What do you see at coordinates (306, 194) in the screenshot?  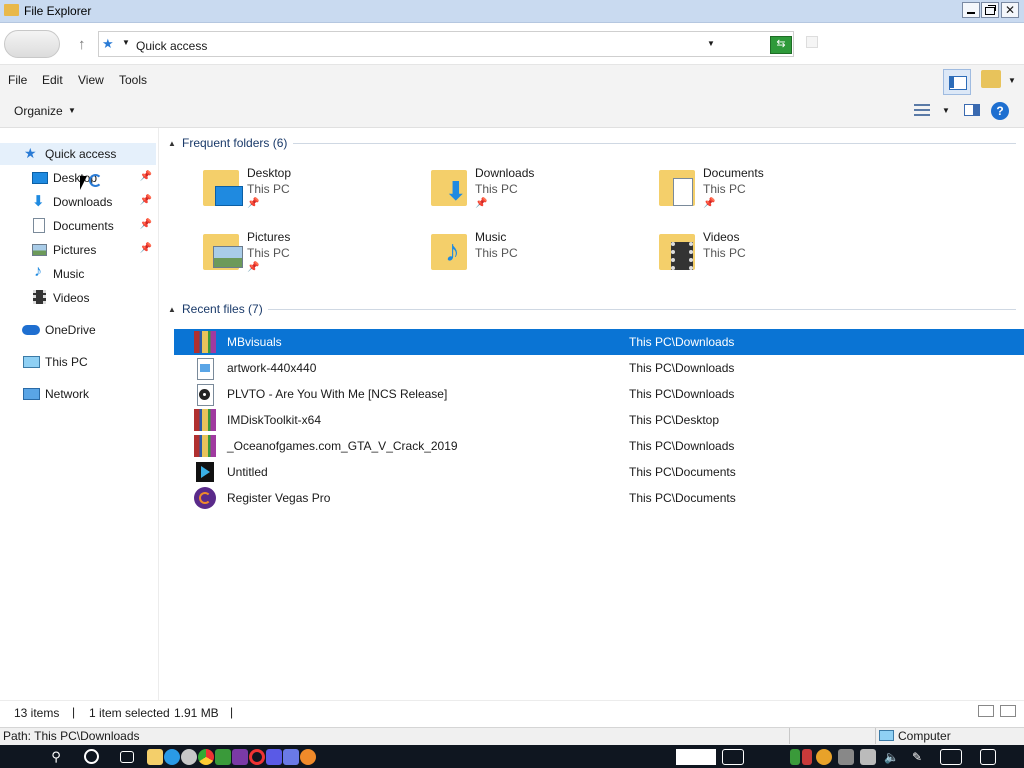 I see `folder-tile-desktop: Desktop This PC 📌` at bounding box center [306, 194].